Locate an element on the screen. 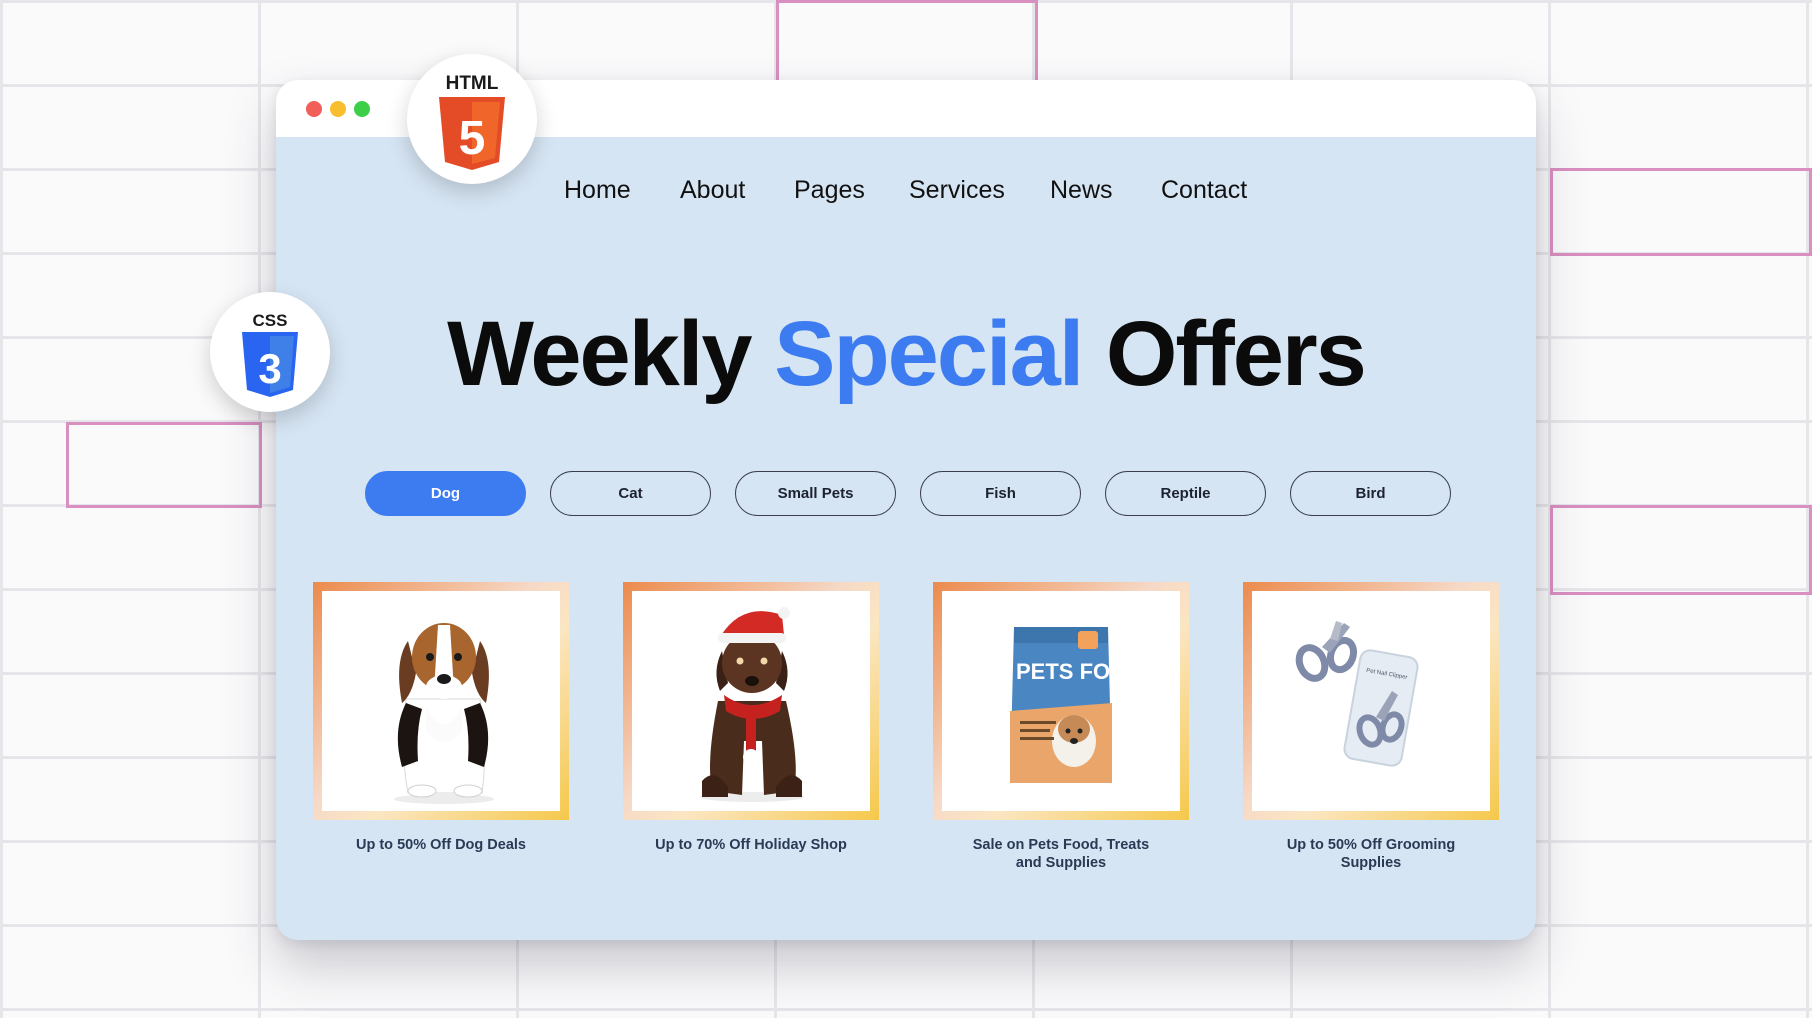 The height and width of the screenshot is (1018, 1812). nav-home: Home is located at coordinates (597, 190).